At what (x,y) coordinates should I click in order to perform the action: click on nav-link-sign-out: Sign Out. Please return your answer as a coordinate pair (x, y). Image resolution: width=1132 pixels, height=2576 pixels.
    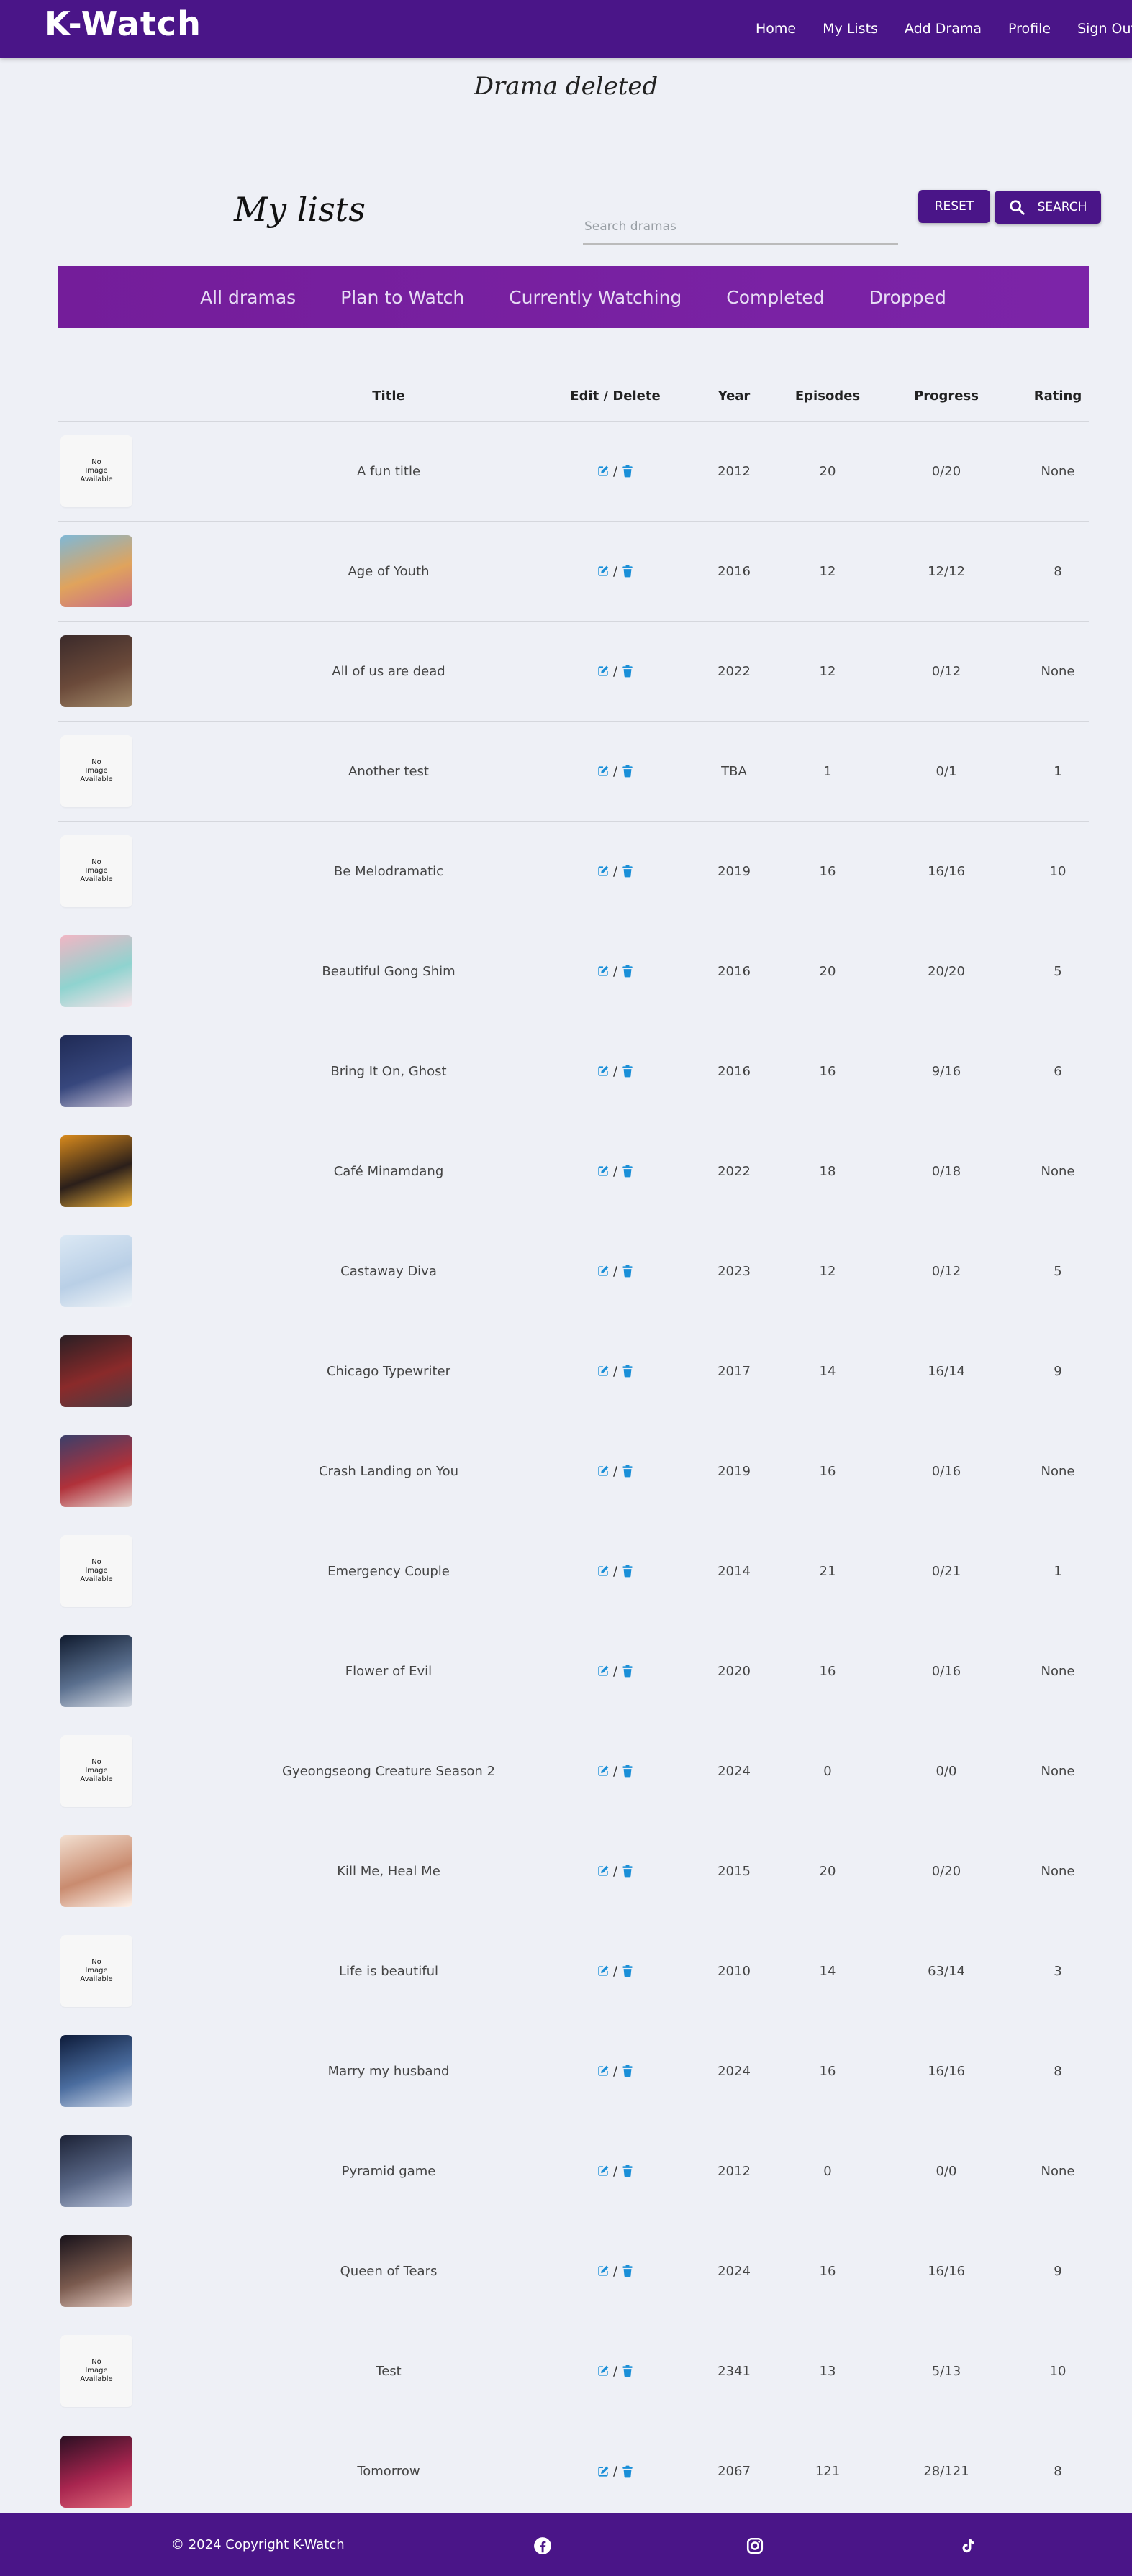
    Looking at the image, I should click on (1105, 29).